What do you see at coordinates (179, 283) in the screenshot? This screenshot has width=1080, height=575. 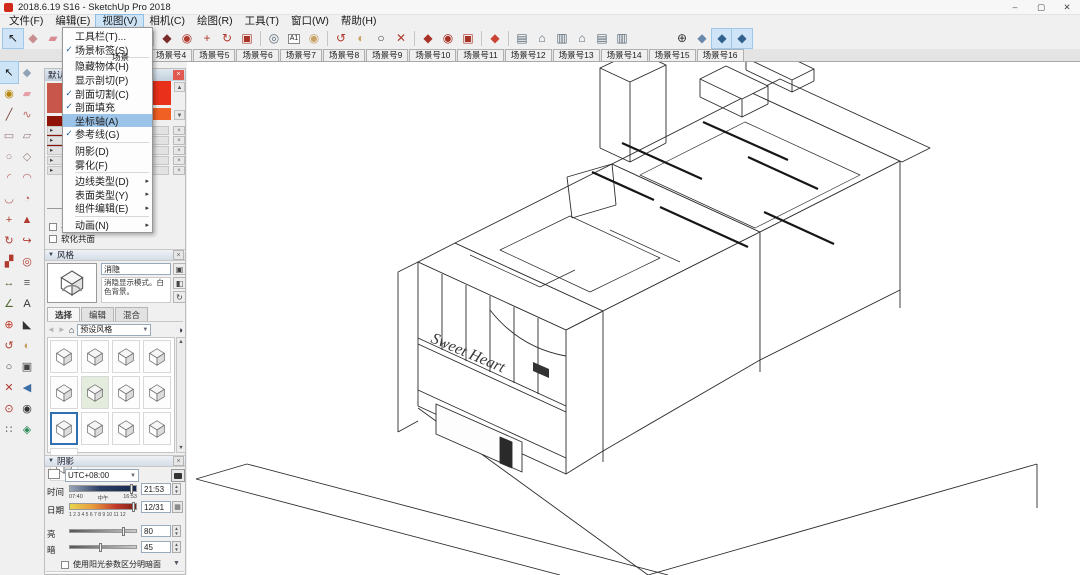 I see `update-style-icon: ◧` at bounding box center [179, 283].